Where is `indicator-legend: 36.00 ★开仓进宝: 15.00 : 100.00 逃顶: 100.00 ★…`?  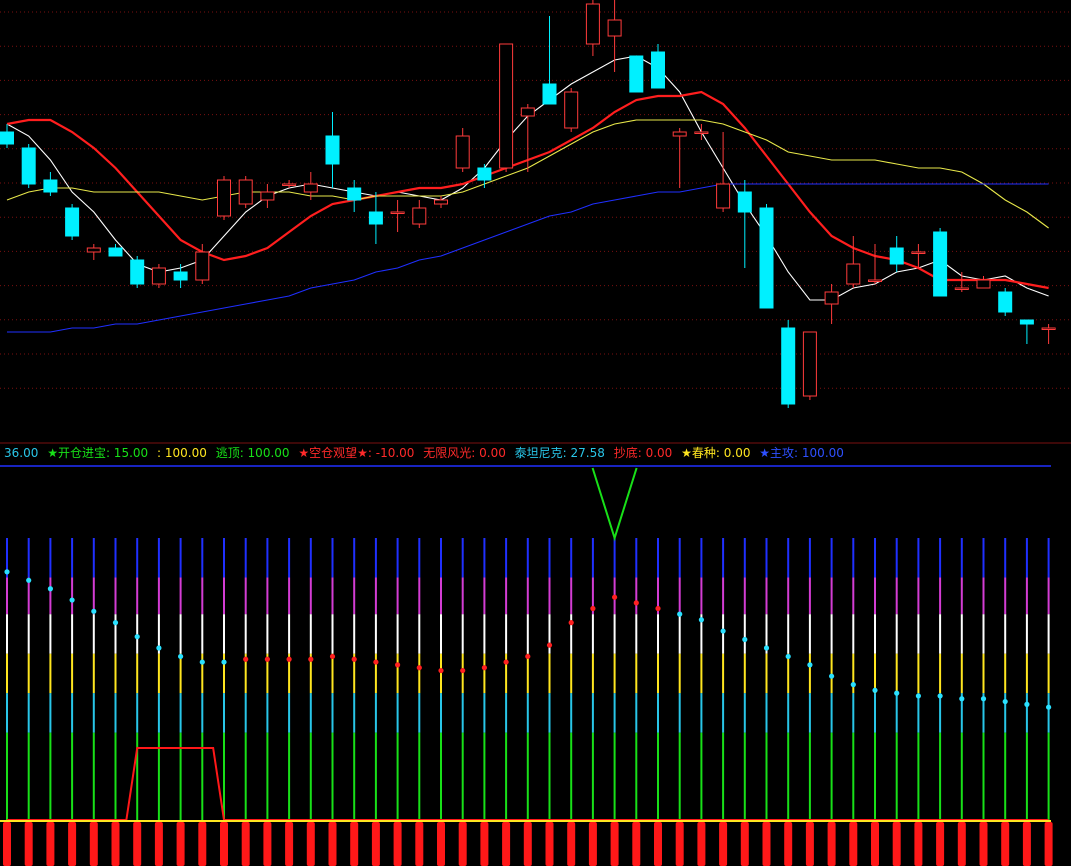
indicator-legend: 36.00 ★开仓进宝: 15.00 : 100.00 逃顶: 100.00 ★… is located at coordinates (426, 453).